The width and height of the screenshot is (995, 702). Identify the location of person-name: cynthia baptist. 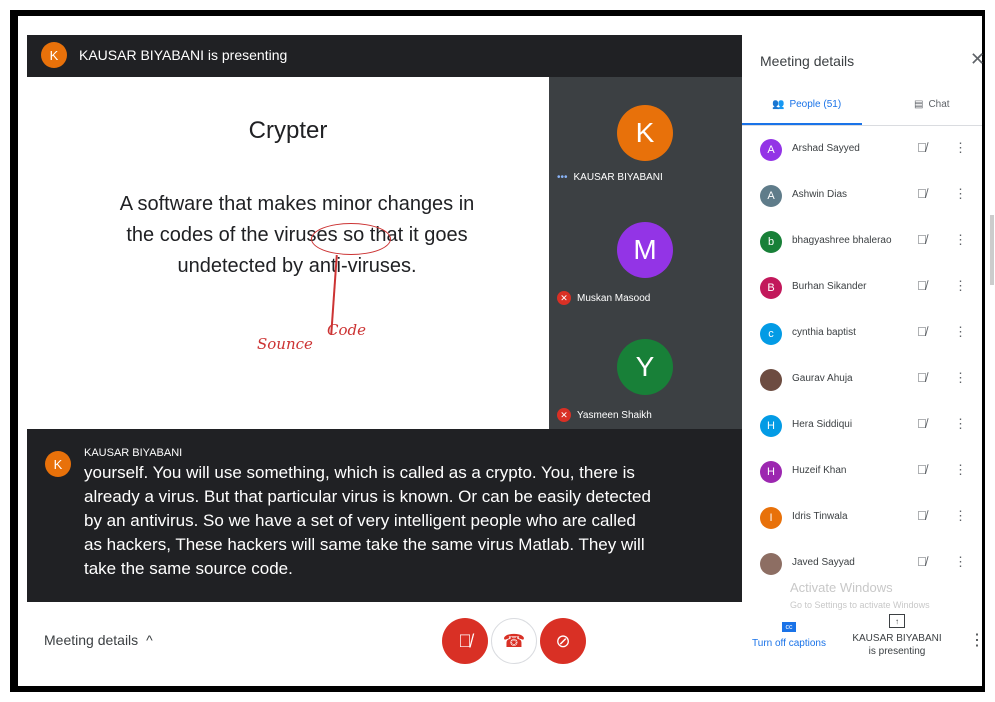
(824, 332).